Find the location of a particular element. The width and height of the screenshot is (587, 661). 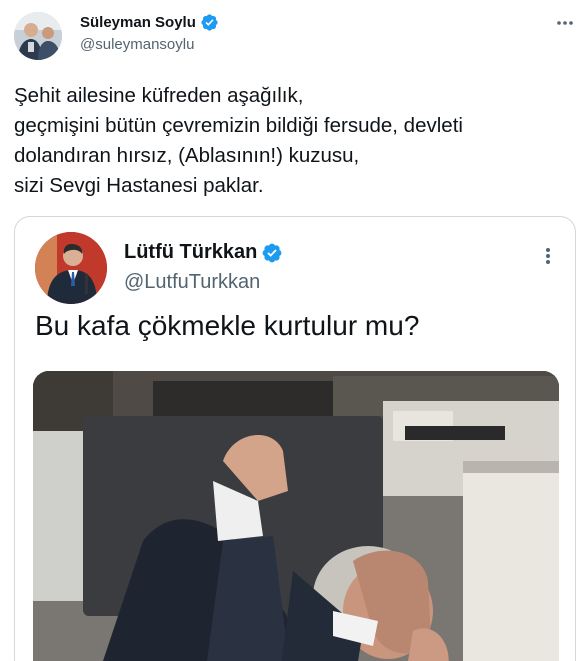

author-info: Süleyman Soylu @suleymansoylu is located at coordinates (149, 33).